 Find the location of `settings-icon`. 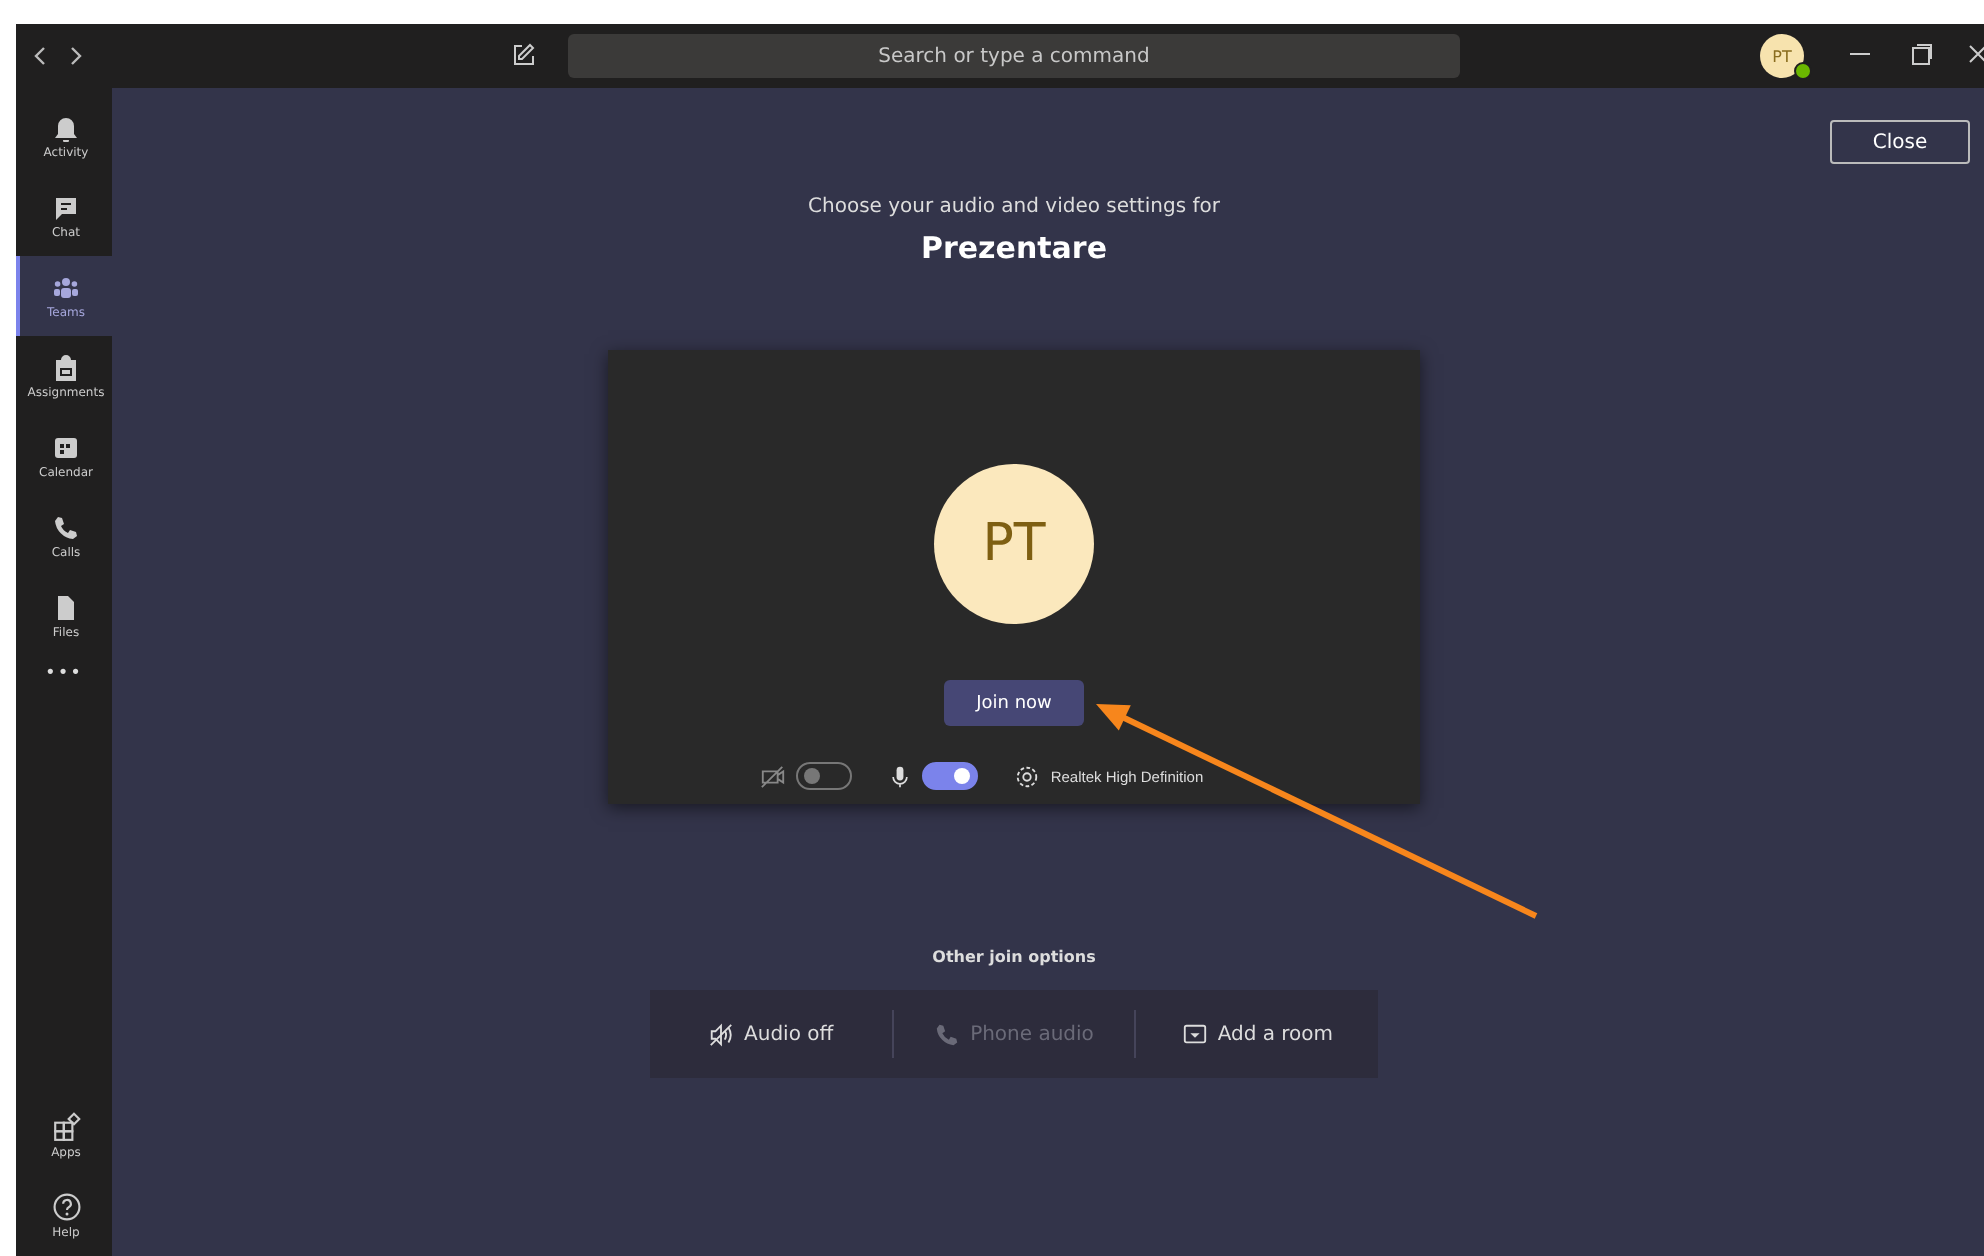

settings-icon is located at coordinates (1027, 776).